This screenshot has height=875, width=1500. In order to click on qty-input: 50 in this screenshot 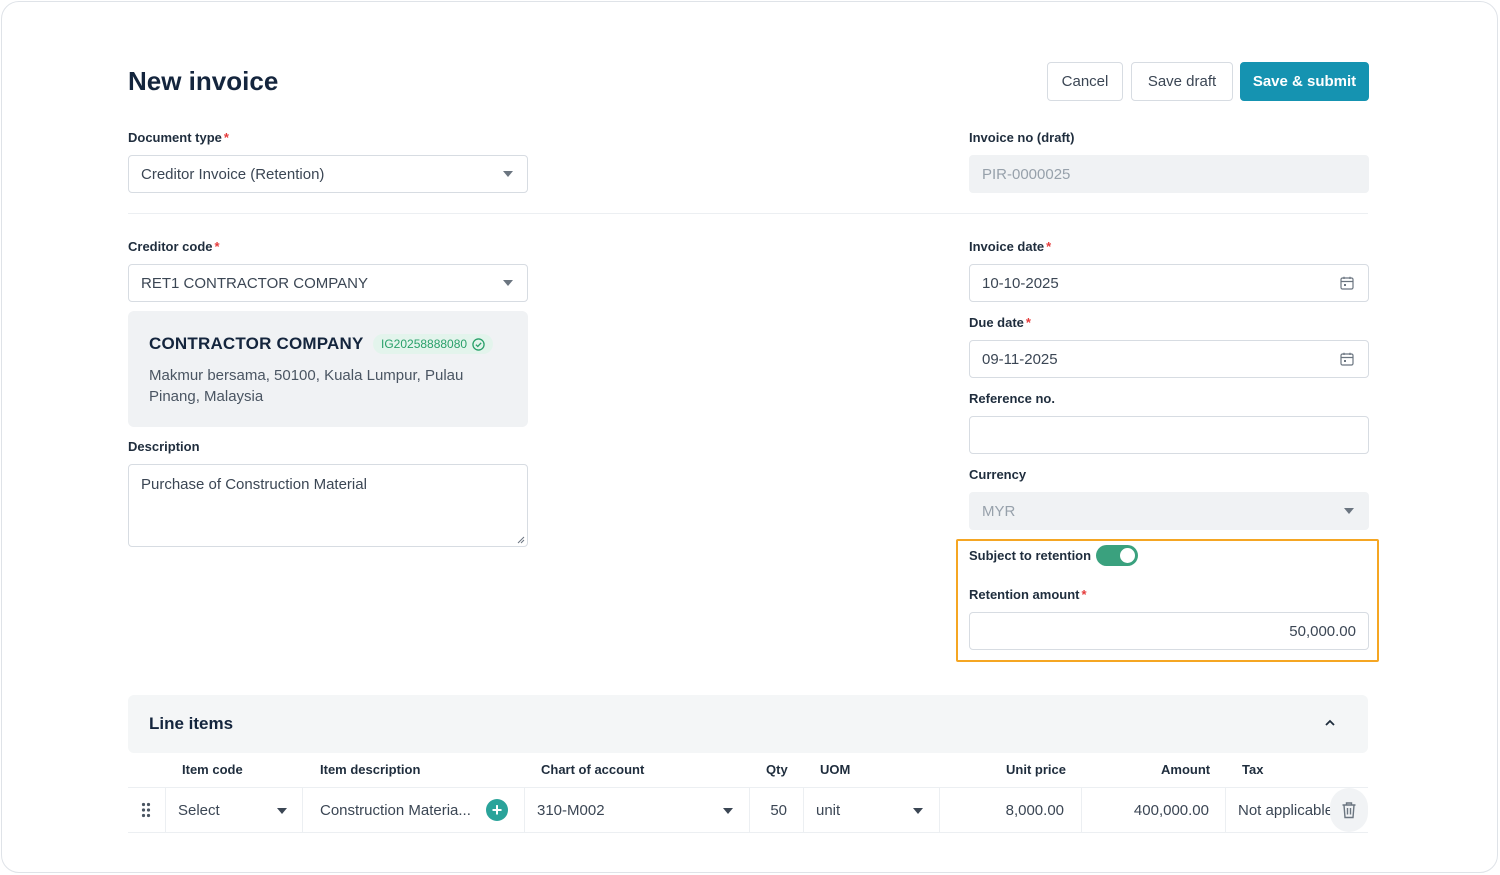, I will do `click(776, 810)`.